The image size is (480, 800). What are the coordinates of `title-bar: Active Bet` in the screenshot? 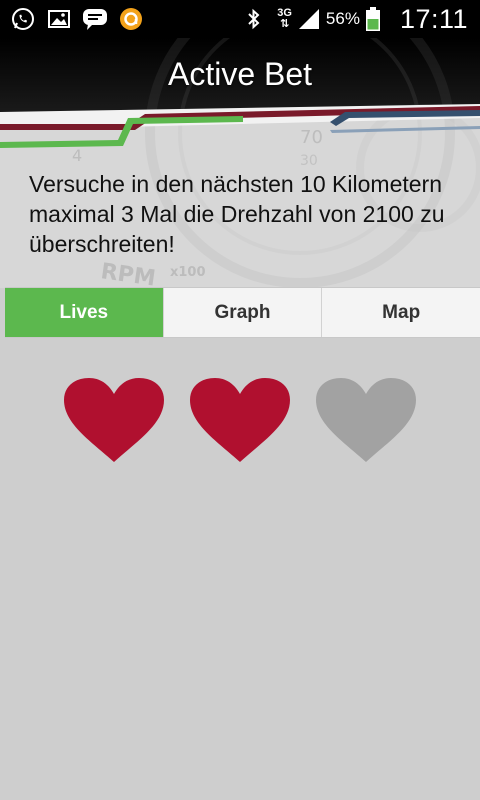 It's located at (240, 74).